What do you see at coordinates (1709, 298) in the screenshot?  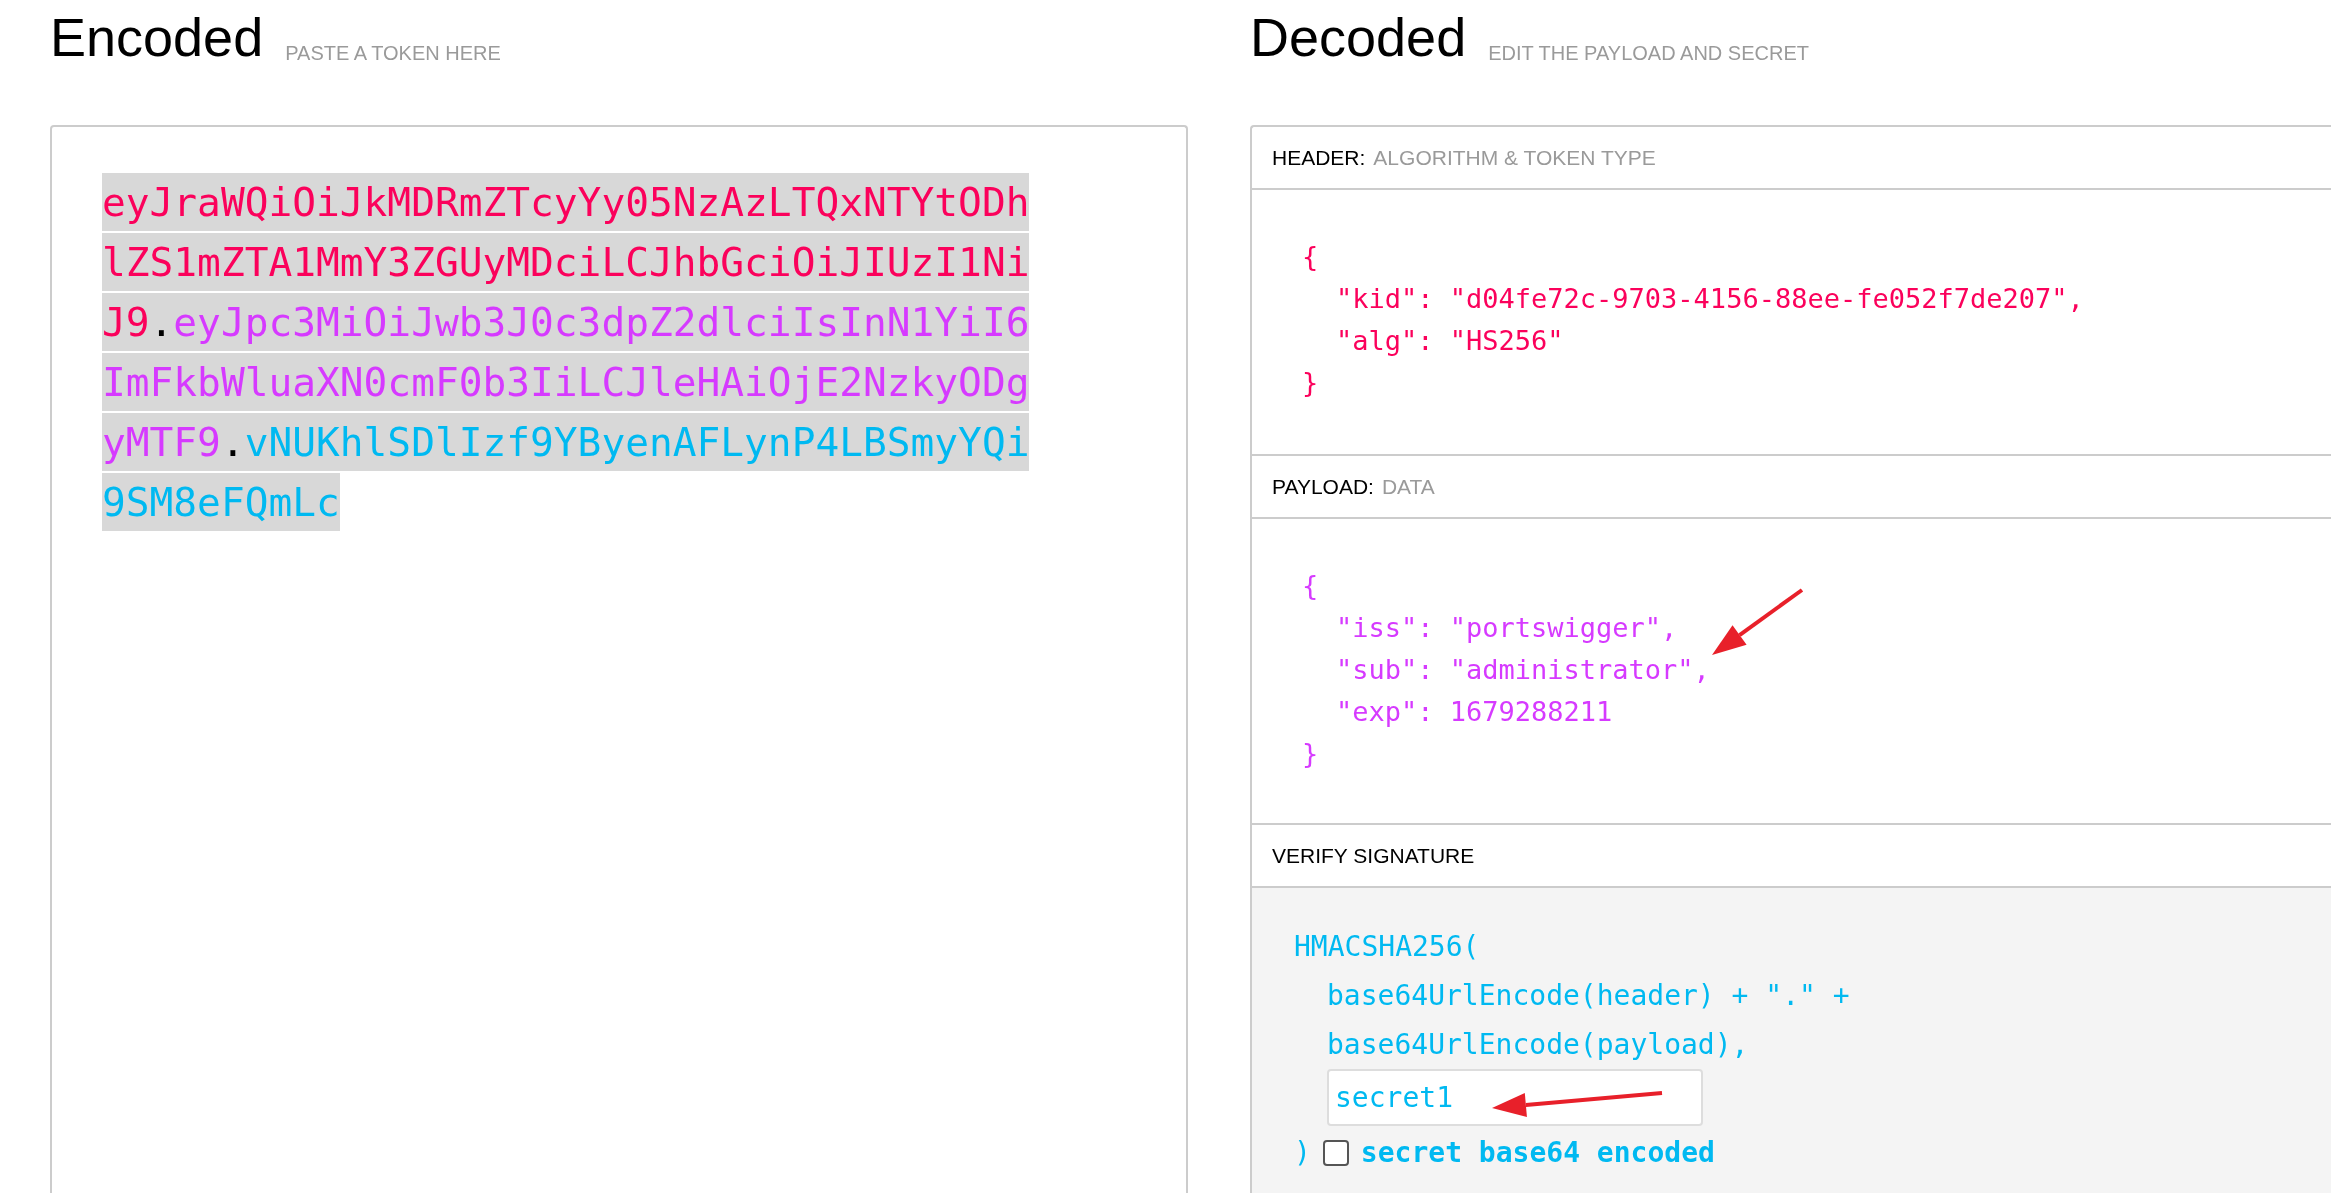 I see `json-entry: "kid": "d04fe72c-9703-4156-88ee-fe052f7de207",` at bounding box center [1709, 298].